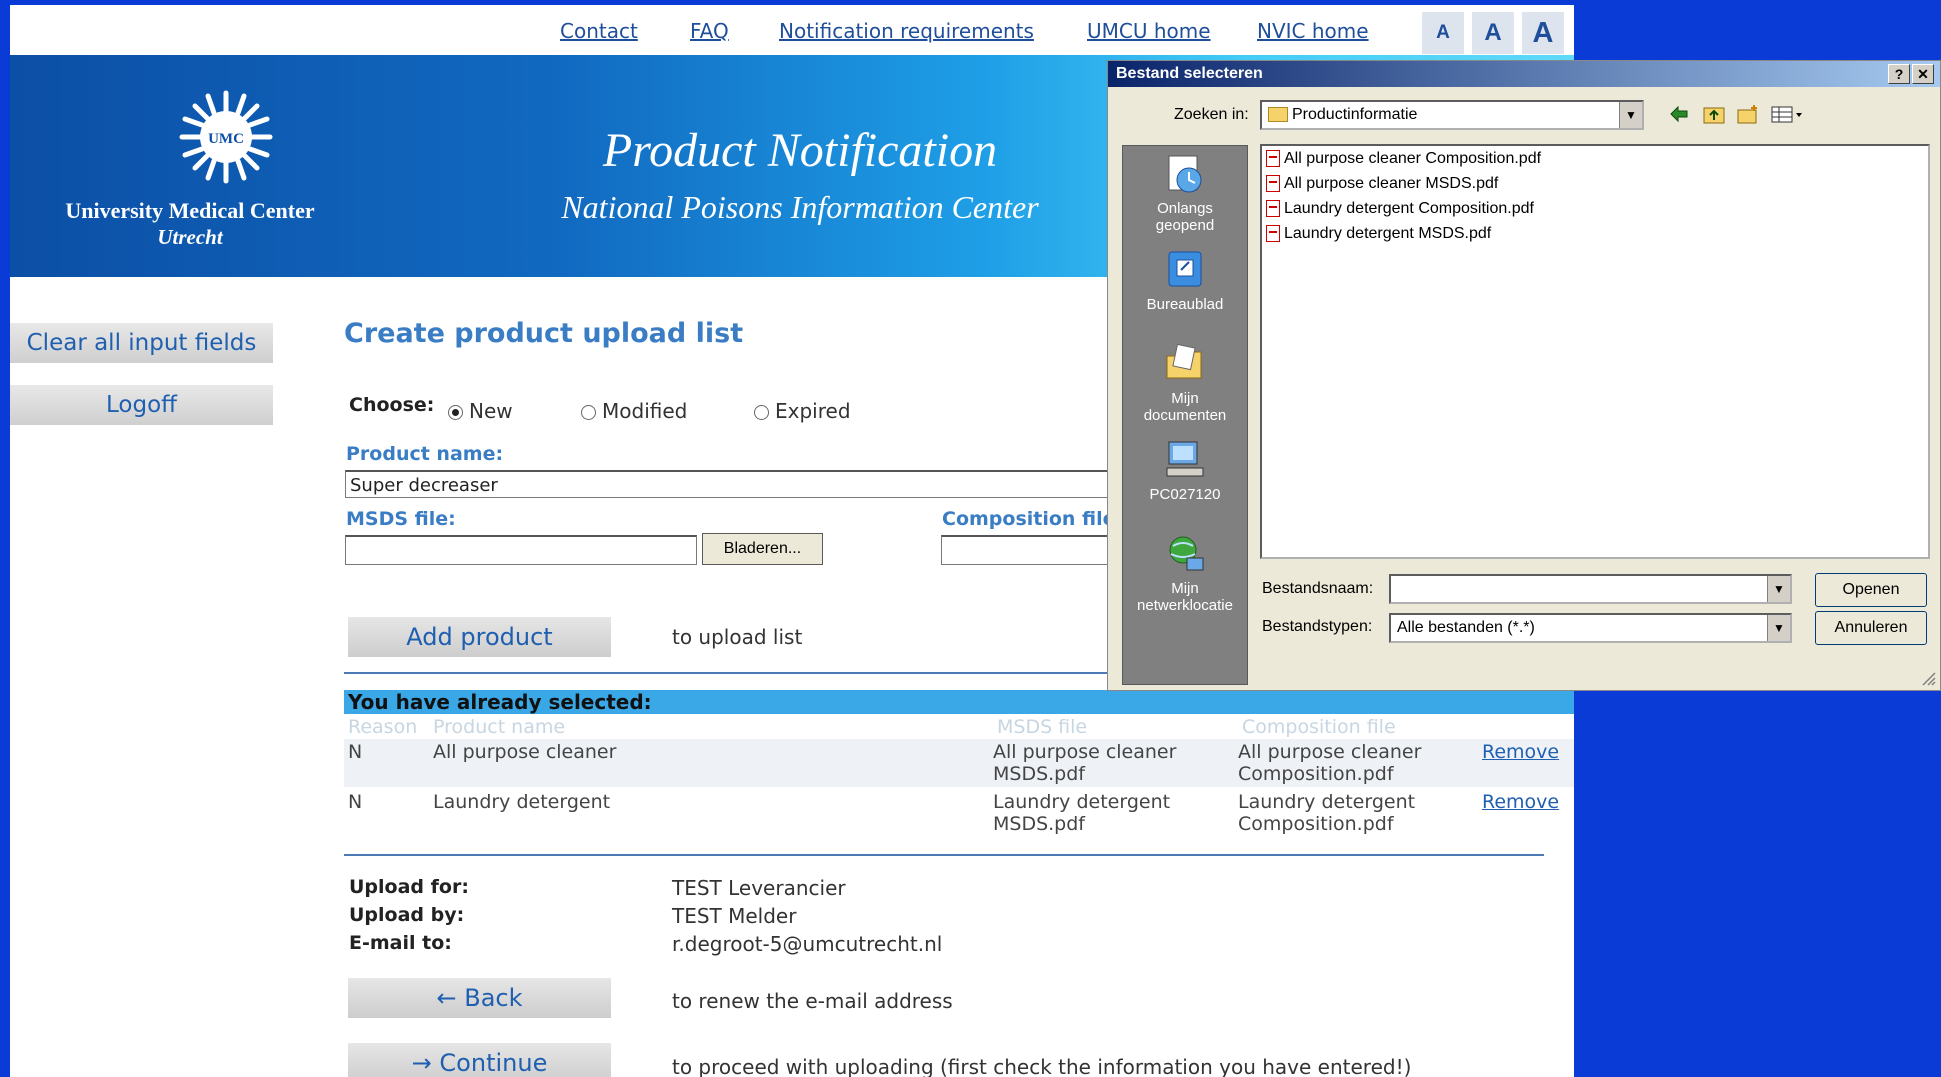  I want to click on place-recent-label2: geopend, so click(1185, 225).